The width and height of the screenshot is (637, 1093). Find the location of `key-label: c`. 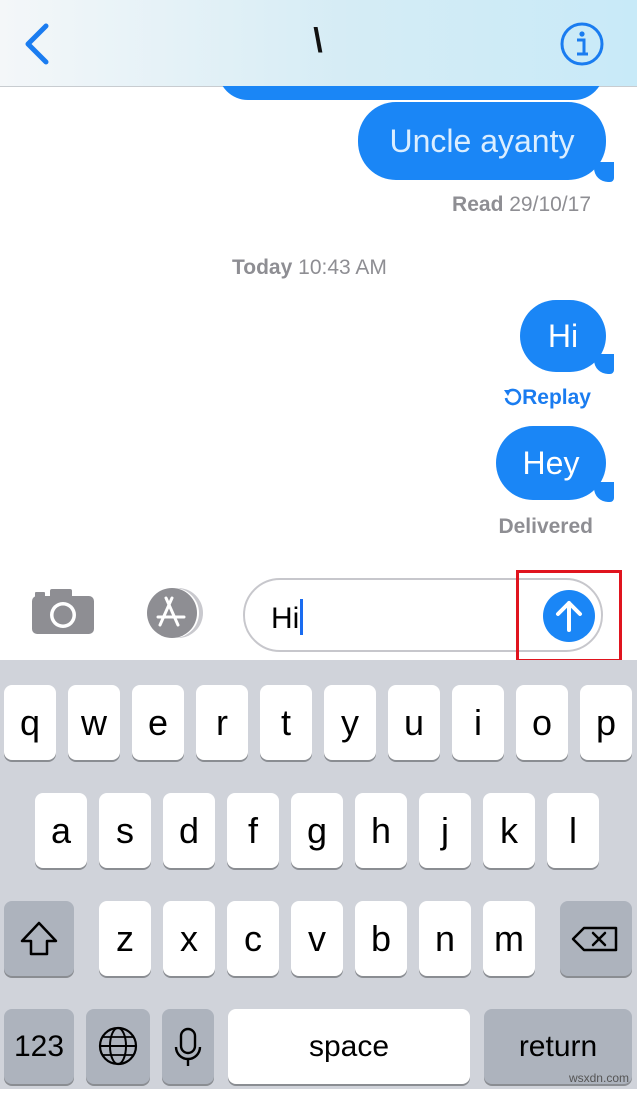

key-label: c is located at coordinates (253, 938).